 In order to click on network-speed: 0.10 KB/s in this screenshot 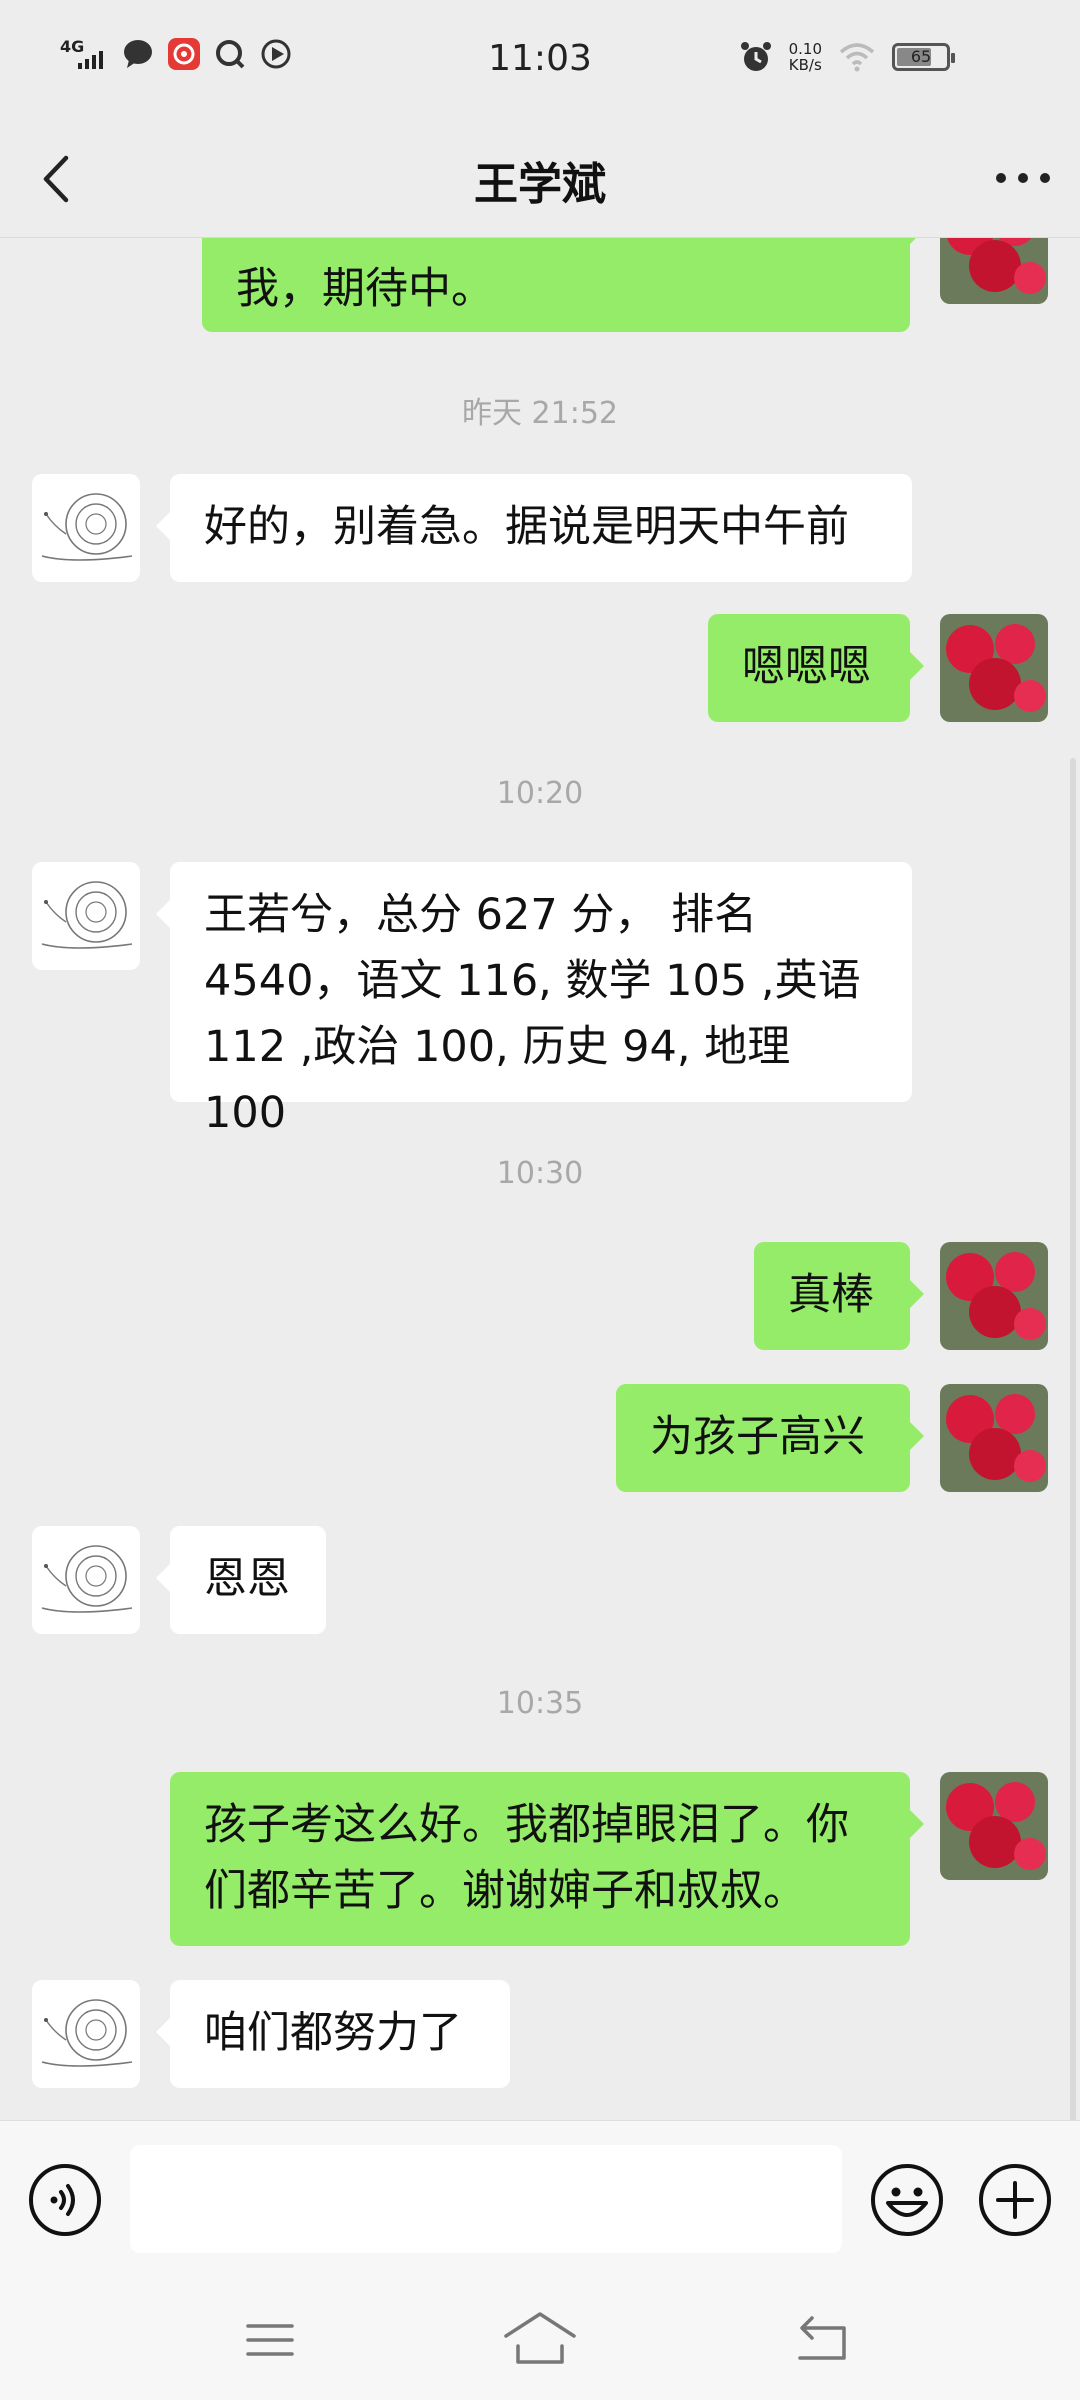, I will do `click(805, 57)`.